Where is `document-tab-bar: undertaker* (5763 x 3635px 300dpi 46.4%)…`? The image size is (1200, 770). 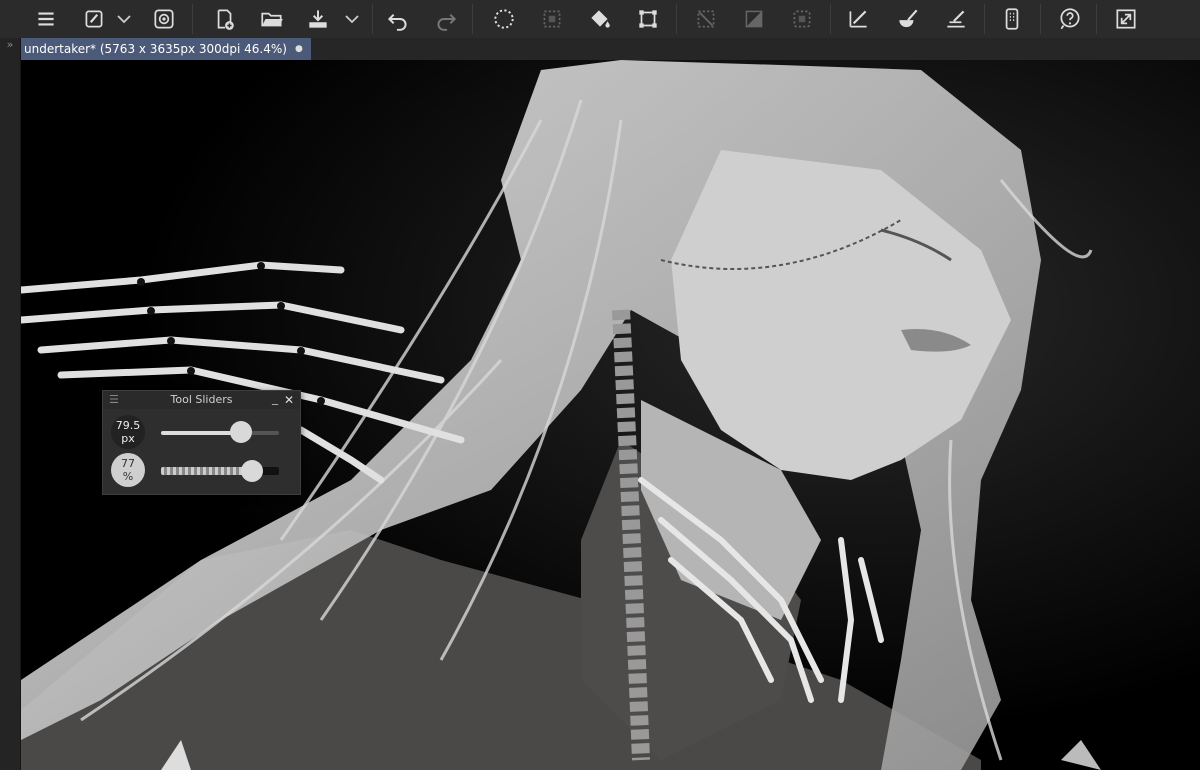 document-tab-bar: undertaker* (5763 x 3635px 300dpi 46.4%)… is located at coordinates (610, 49).